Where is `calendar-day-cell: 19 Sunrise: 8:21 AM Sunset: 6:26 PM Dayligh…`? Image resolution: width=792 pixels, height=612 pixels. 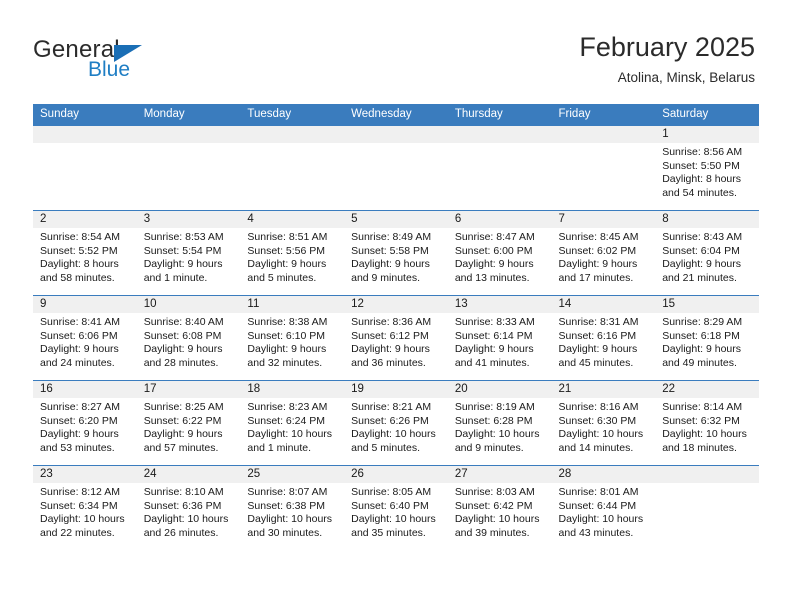 calendar-day-cell: 19 Sunrise: 8:21 AM Sunset: 6:26 PM Dayligh… is located at coordinates (396, 423).